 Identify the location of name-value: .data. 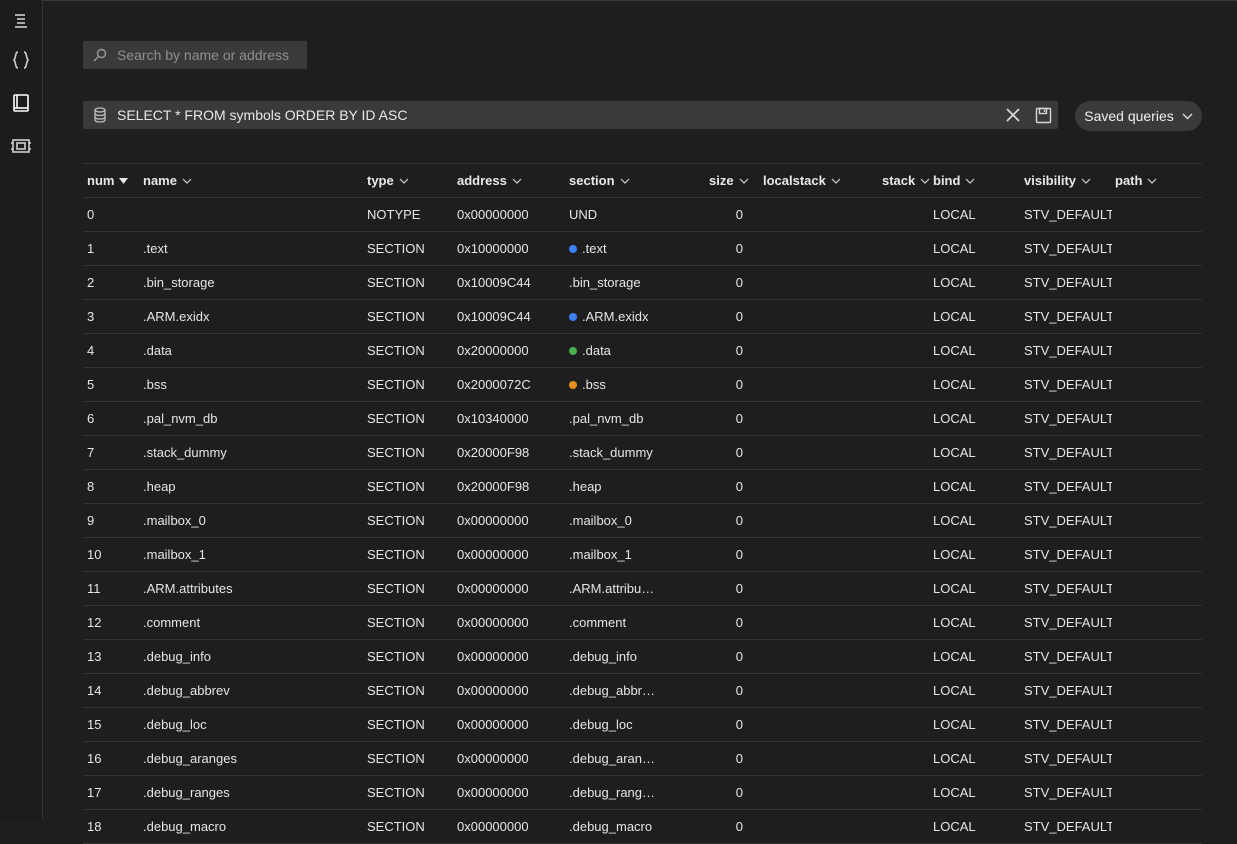
(157, 350).